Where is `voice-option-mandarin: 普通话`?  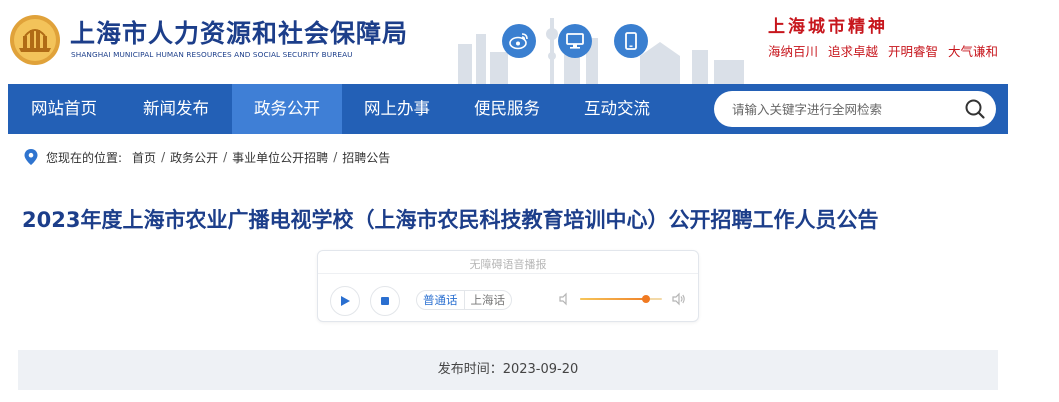
voice-option-mandarin: 普通话 is located at coordinates (440, 300).